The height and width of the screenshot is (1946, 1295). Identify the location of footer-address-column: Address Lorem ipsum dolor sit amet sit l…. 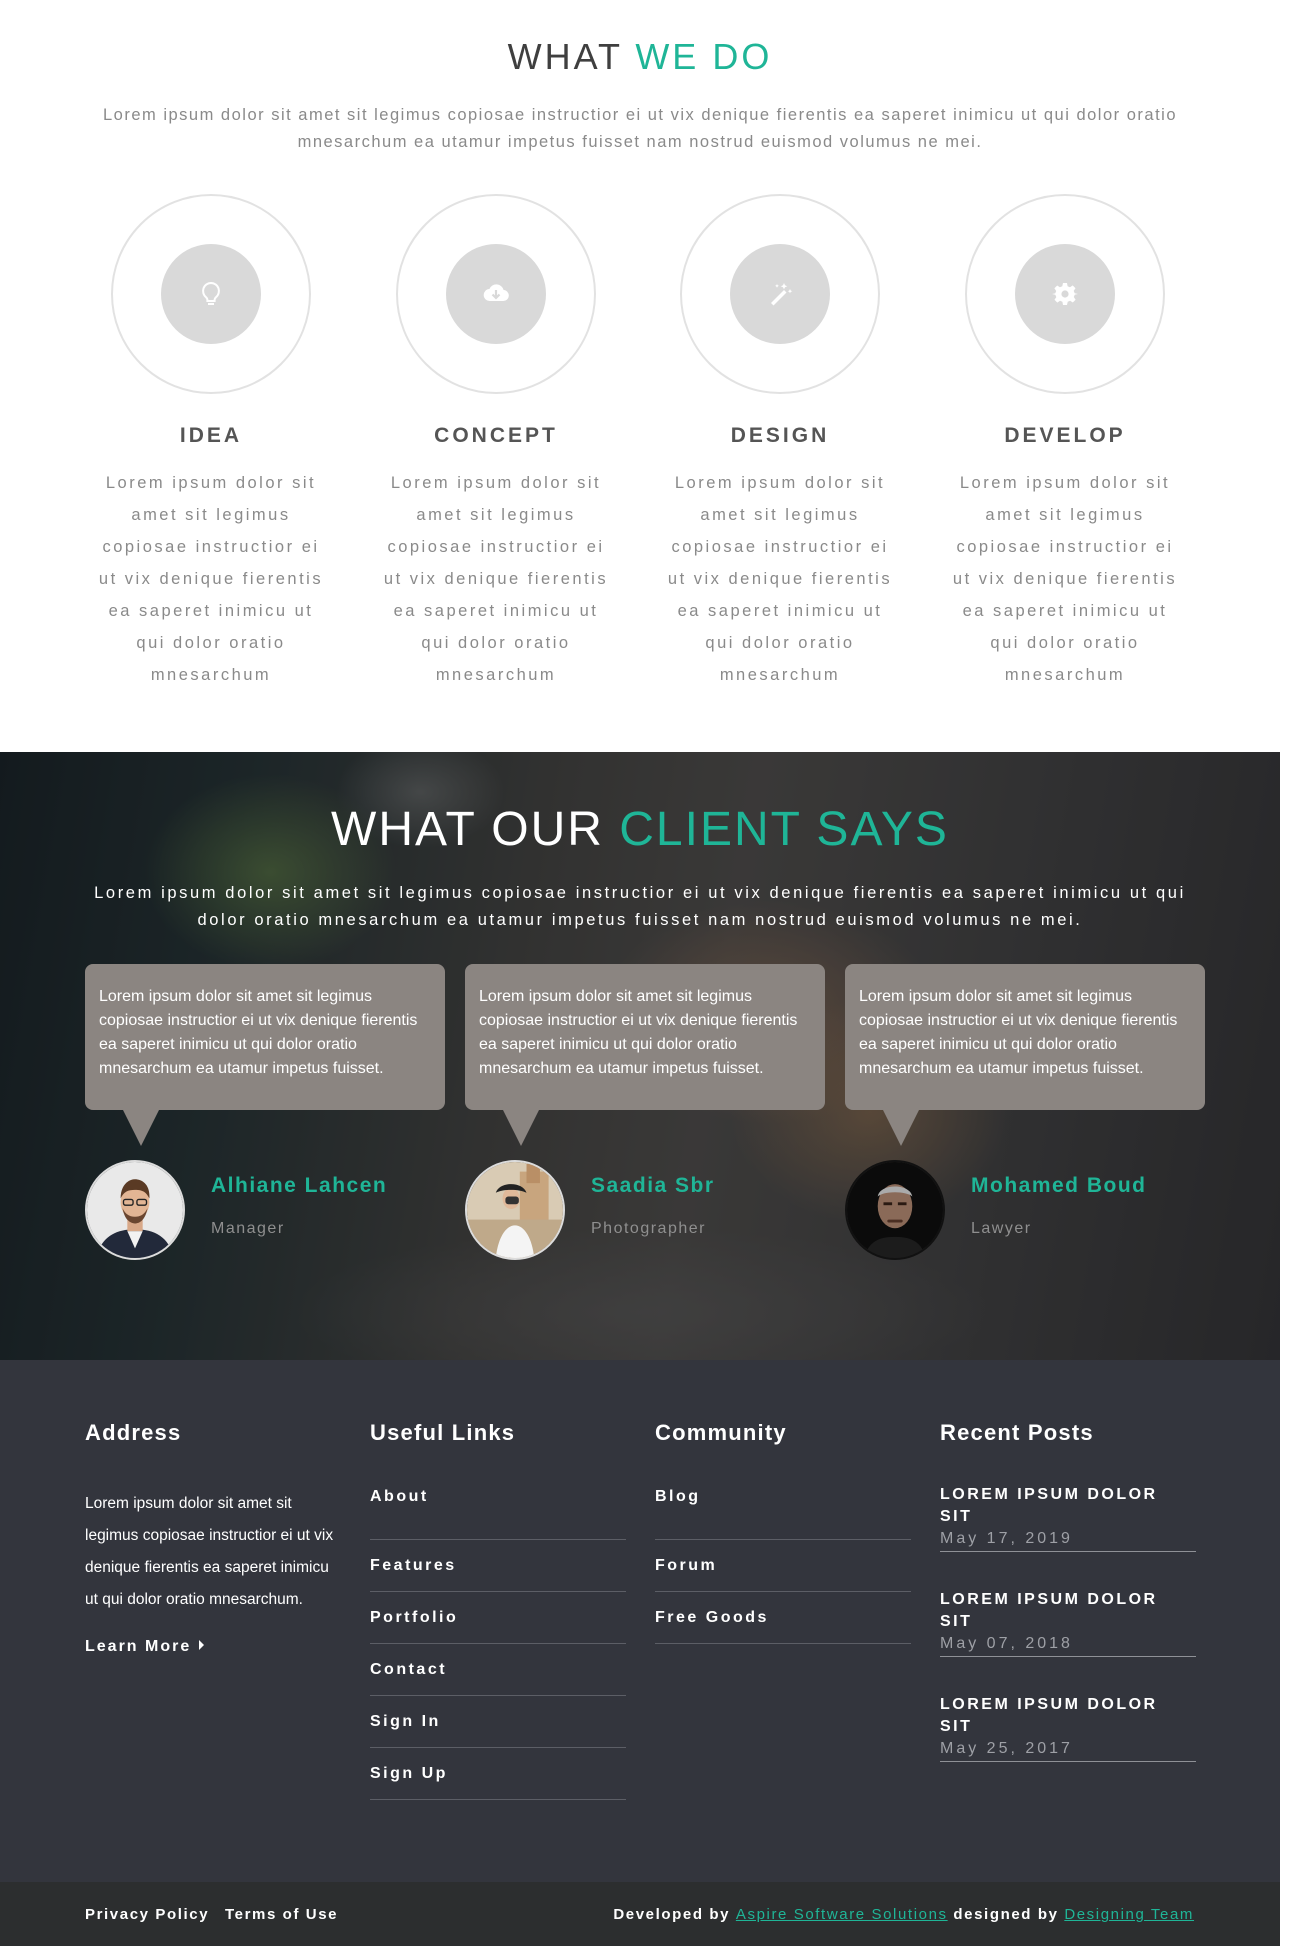
(213, 1538).